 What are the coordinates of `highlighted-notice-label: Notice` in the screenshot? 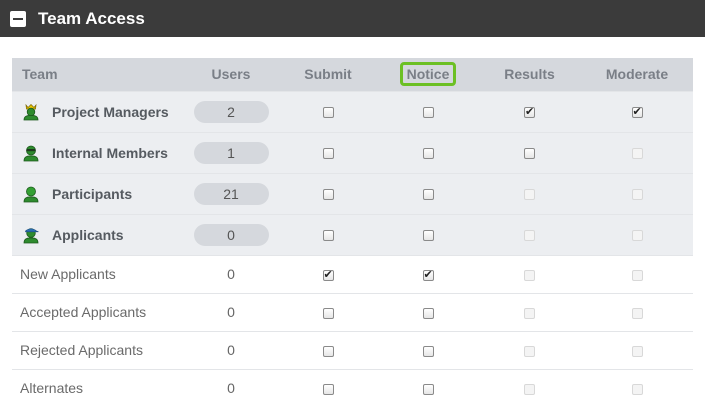 It's located at (428, 74).